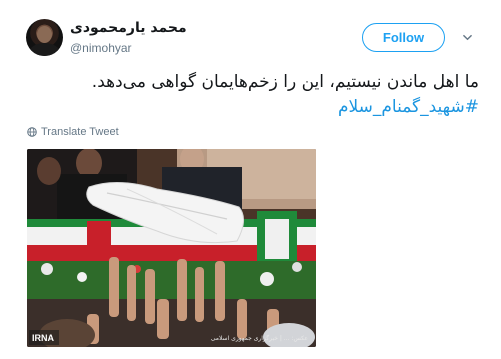  I want to click on follow-button: Follow, so click(403, 37).